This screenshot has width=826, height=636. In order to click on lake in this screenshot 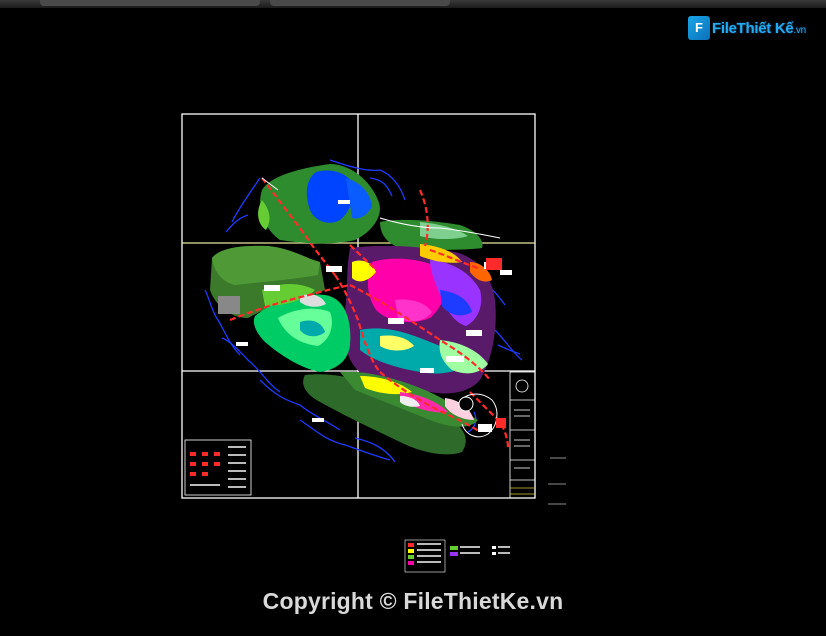, I will do `click(466, 404)`.